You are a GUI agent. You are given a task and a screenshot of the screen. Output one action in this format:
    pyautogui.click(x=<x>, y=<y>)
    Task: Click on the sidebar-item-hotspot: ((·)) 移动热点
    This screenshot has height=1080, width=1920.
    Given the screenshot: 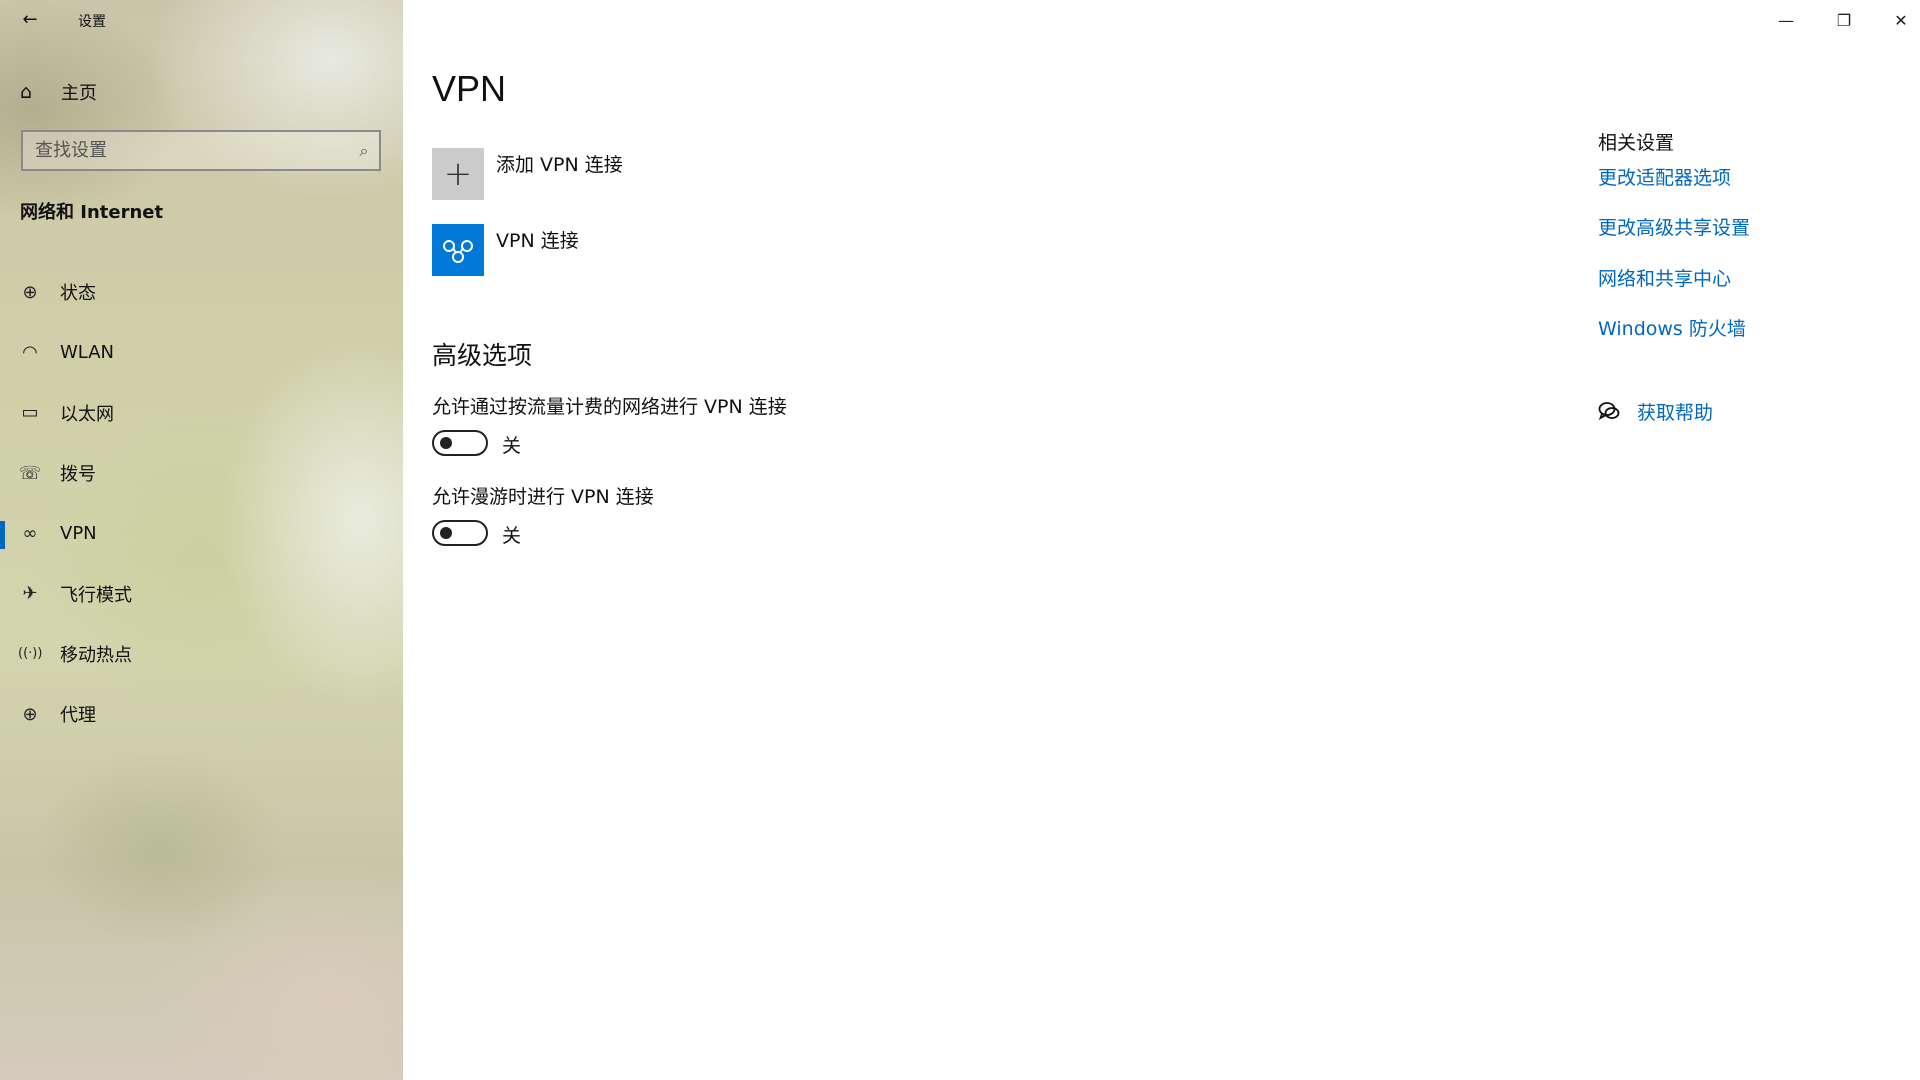 What is the action you would take?
    pyautogui.click(x=201, y=654)
    